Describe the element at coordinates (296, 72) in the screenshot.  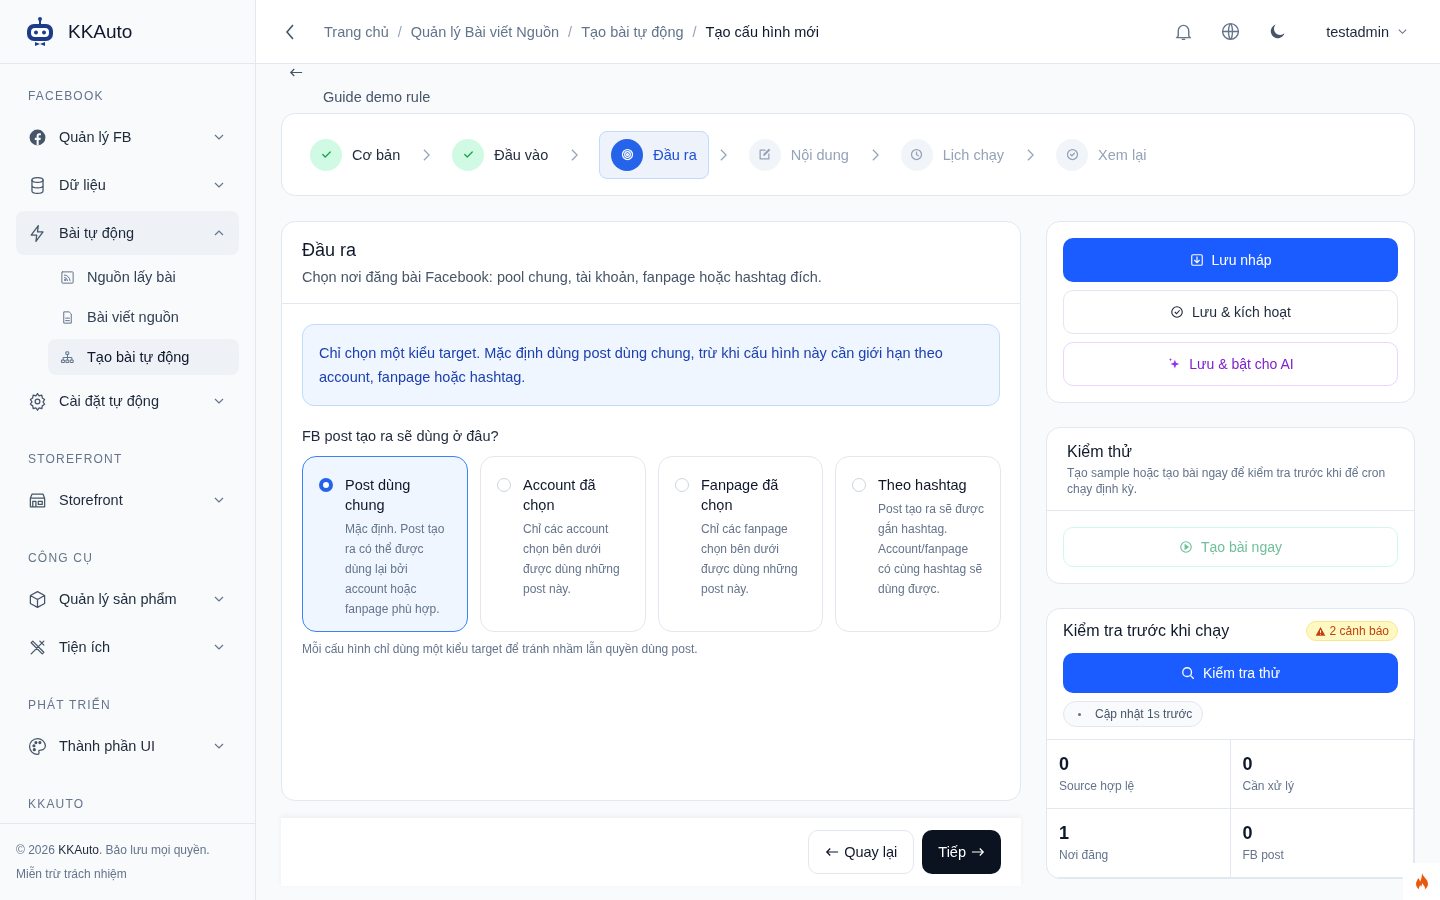
I see `back-arrow-icon` at that location.